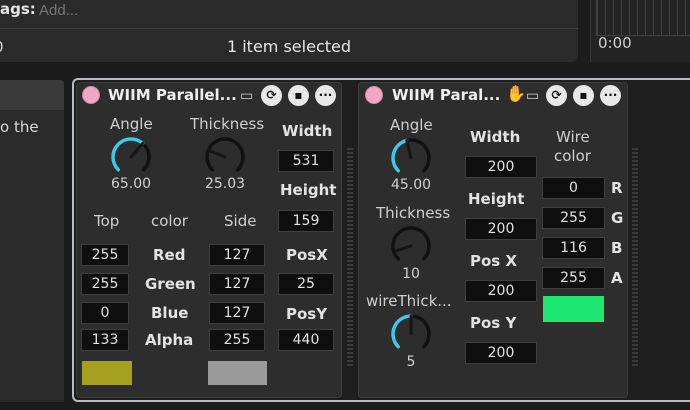 The width and height of the screenshot is (690, 410). I want to click on device1-width-label: Width, so click(307, 131).